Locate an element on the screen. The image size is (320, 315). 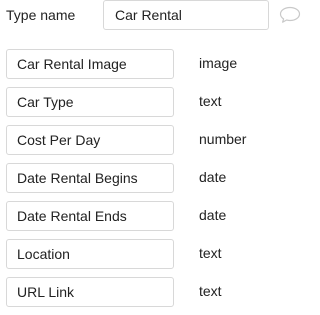
comment-icon-graphic is located at coordinates (290, 14).